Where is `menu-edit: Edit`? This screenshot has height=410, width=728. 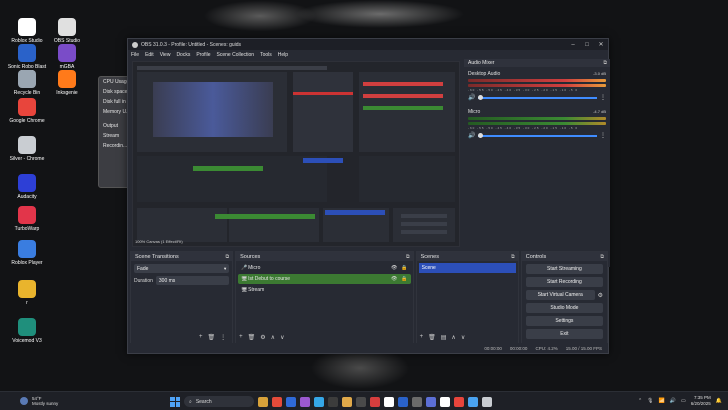 menu-edit: Edit is located at coordinates (149, 55).